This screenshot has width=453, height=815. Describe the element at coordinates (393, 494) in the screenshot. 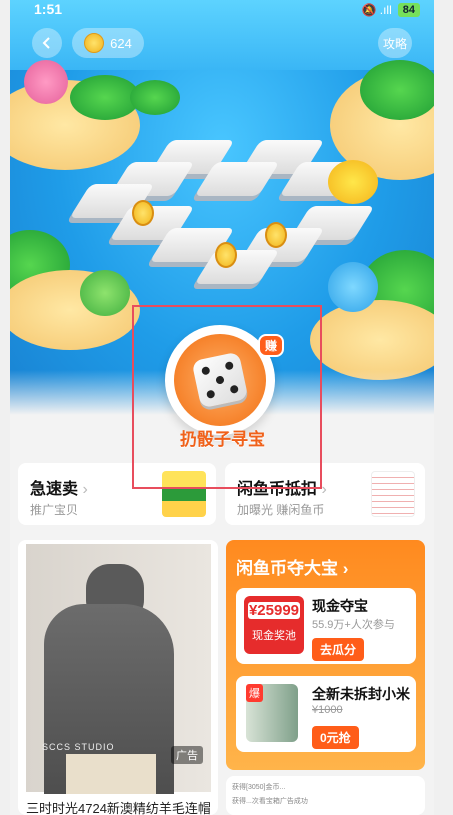

I see `promo-thumbnail` at that location.